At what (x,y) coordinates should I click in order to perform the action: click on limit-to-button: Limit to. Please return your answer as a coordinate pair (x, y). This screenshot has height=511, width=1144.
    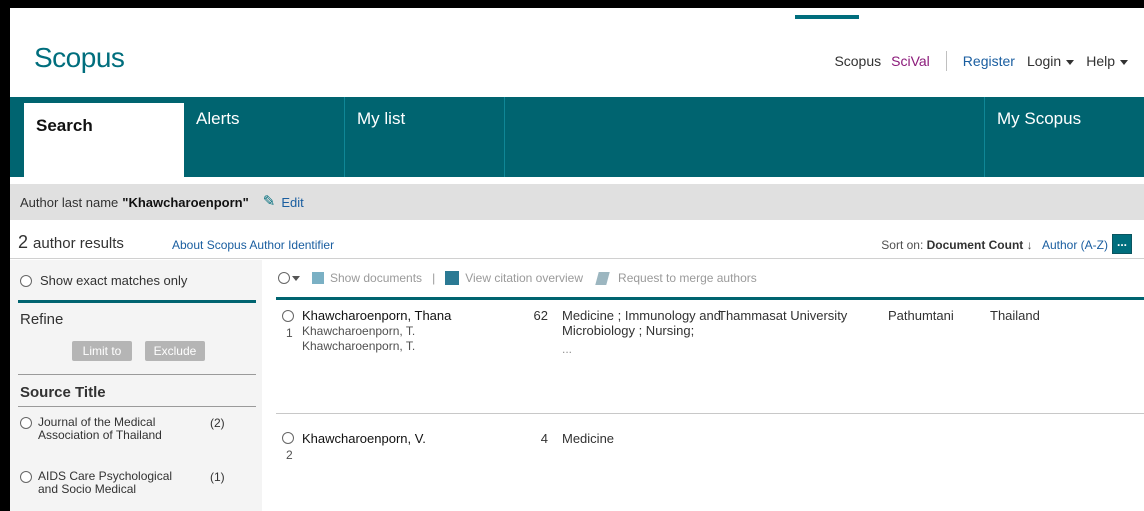
    Looking at the image, I should click on (102, 351).